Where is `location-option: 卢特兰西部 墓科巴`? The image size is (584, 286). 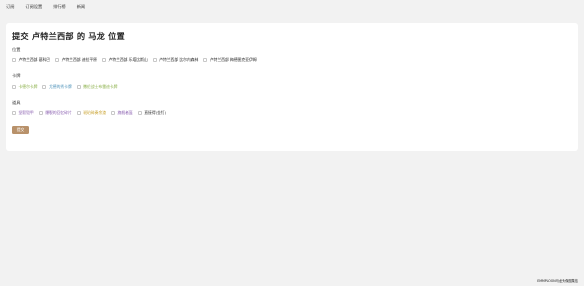
location-option: 卢特兰西部 墓科巴 is located at coordinates (31, 60).